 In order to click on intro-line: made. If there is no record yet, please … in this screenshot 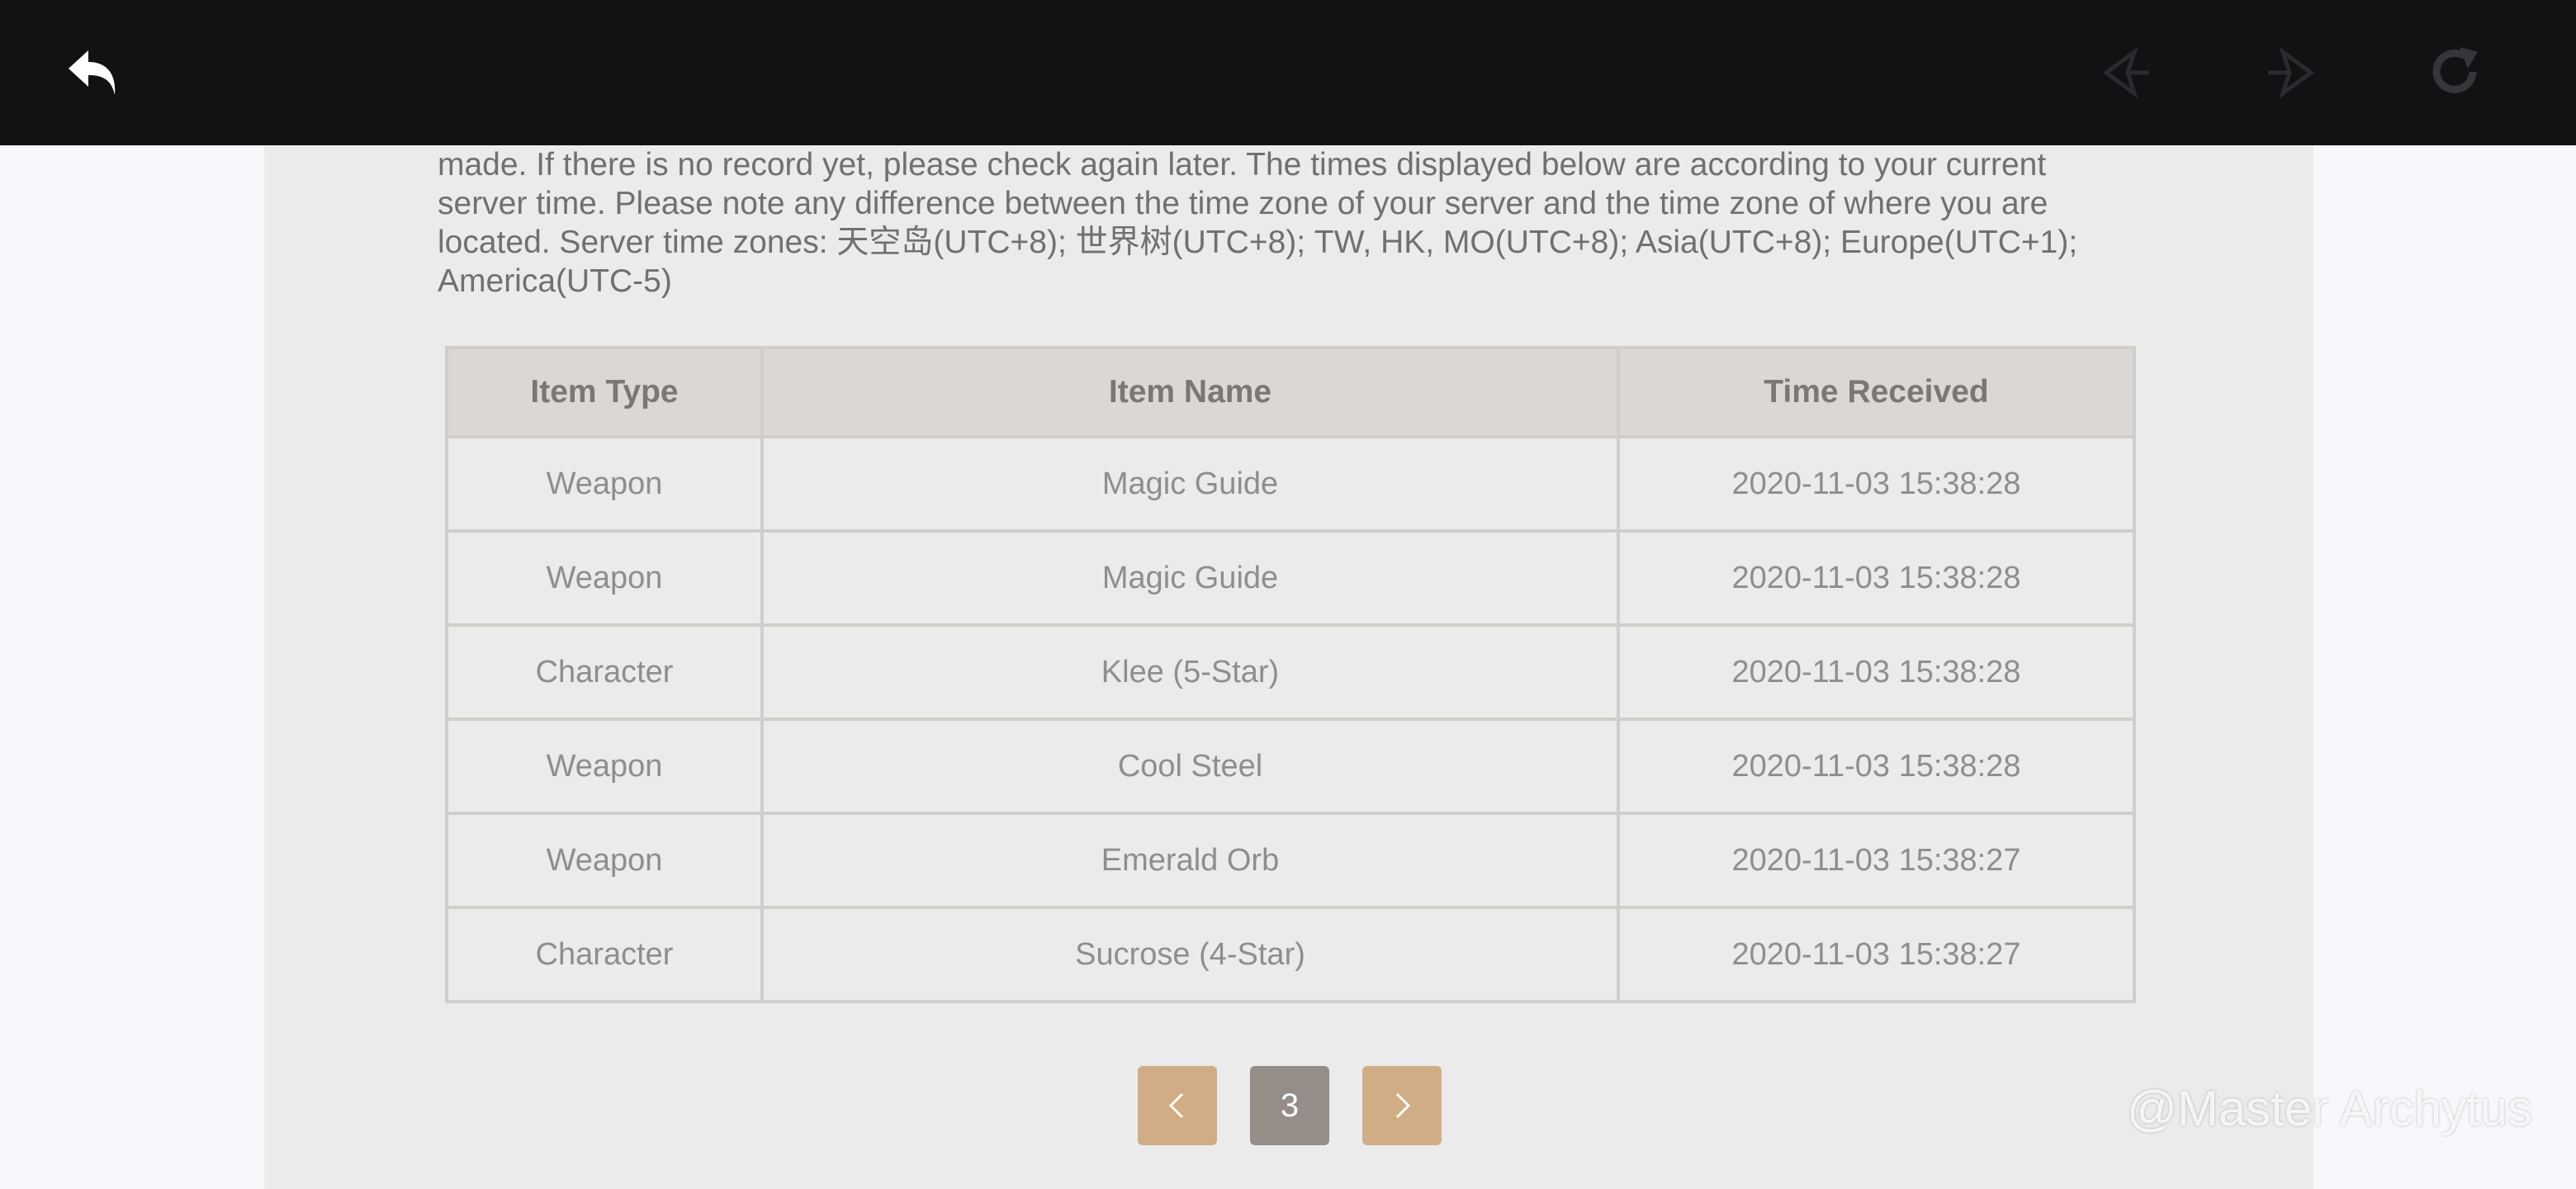, I will do `click(1242, 164)`.